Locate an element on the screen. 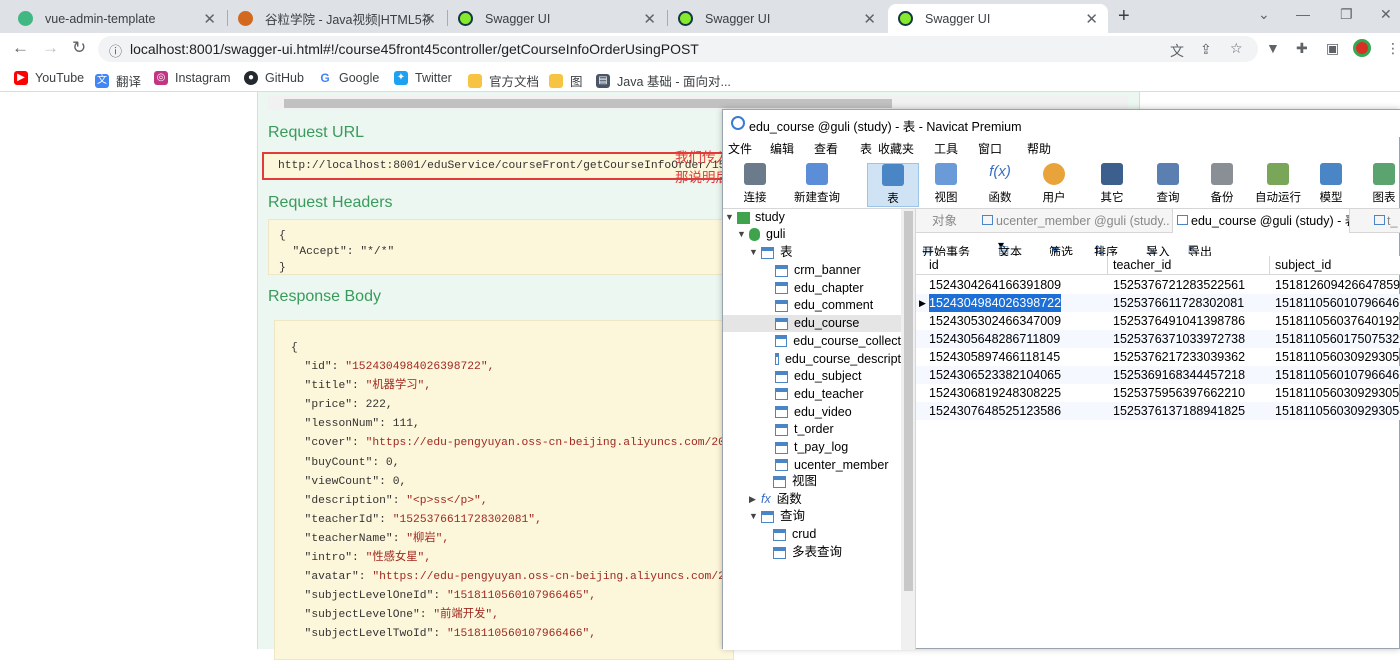 This screenshot has width=1400, height=660. table-cell: 1524305897466118145 is located at coordinates (1019, 357).